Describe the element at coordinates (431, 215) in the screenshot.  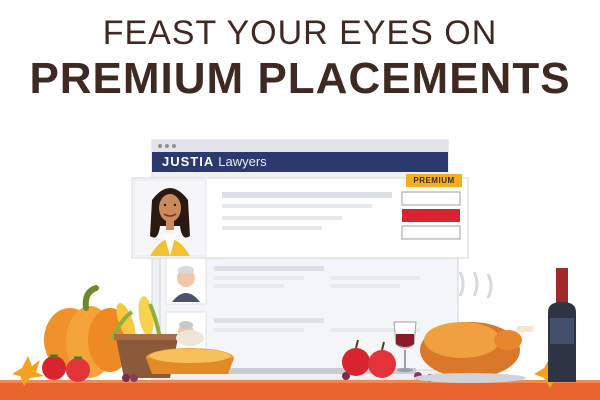
I see `cta-box-red` at that location.